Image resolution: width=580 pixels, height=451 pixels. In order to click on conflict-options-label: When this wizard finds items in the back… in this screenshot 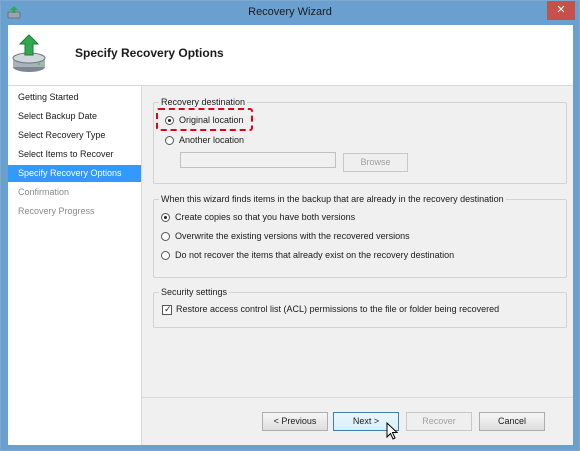, I will do `click(332, 199)`.